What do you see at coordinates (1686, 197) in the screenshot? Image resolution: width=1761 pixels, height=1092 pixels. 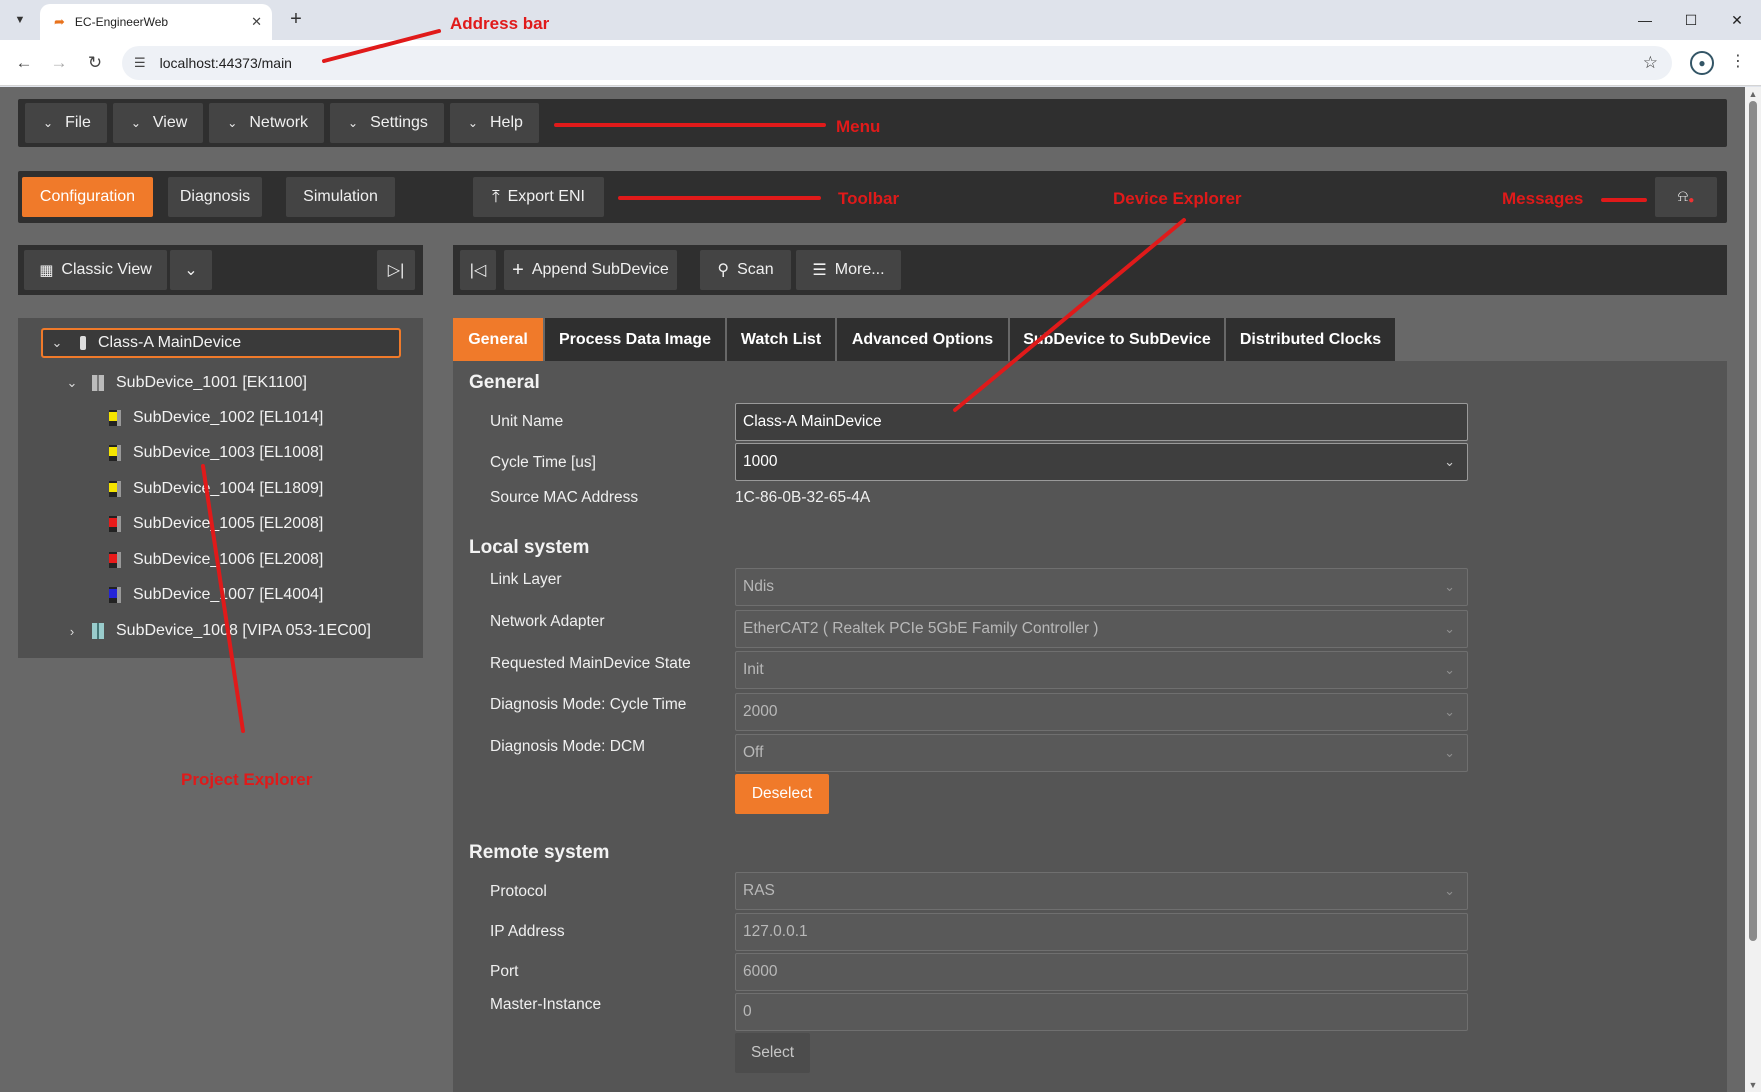 I see `messages-button: ⍾●` at bounding box center [1686, 197].